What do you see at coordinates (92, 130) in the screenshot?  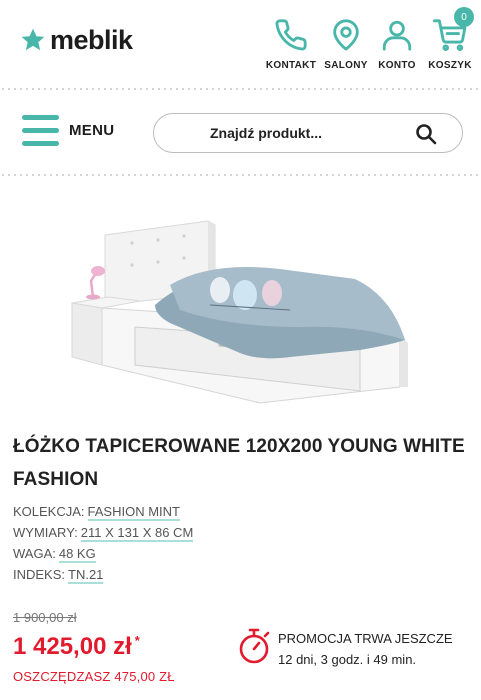 I see `menu-label: MENU` at bounding box center [92, 130].